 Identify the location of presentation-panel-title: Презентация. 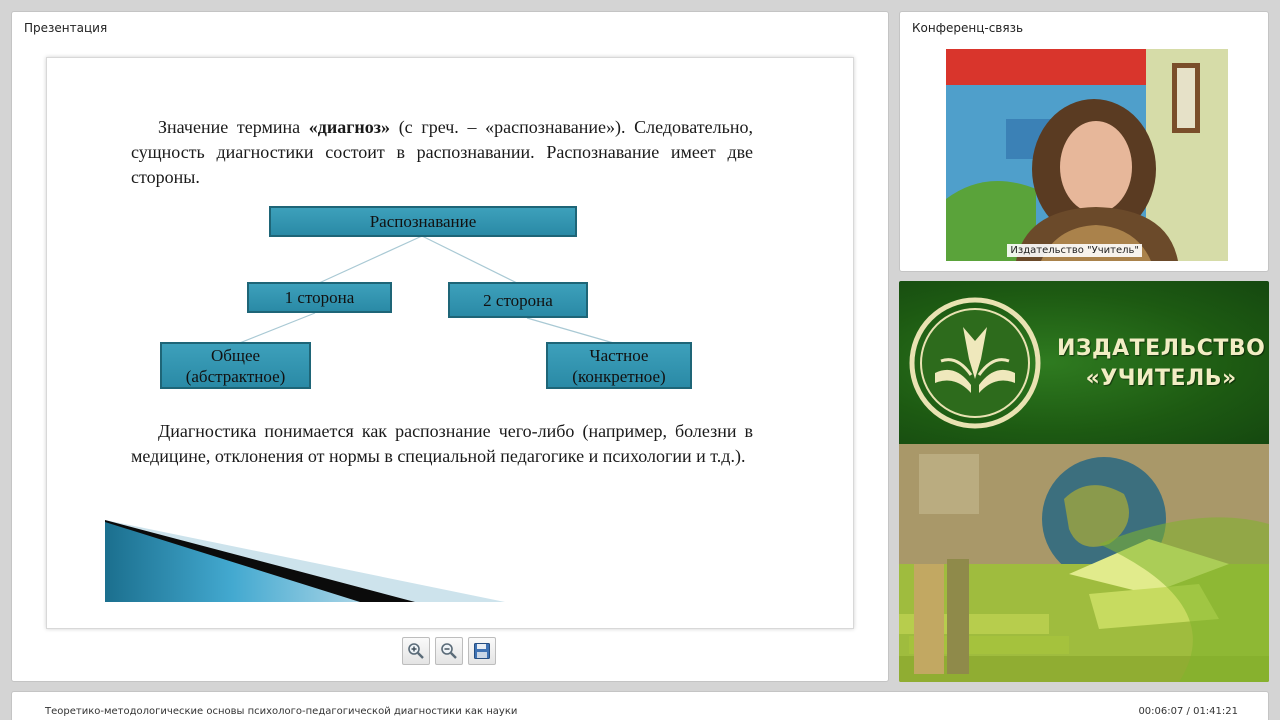
(66, 28).